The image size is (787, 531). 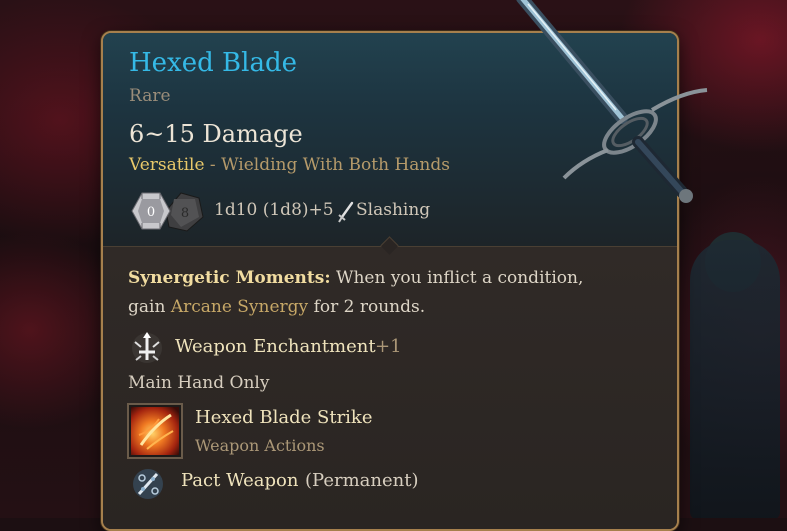 I want to click on weapon-rapier-icon, so click(x=612, y=101).